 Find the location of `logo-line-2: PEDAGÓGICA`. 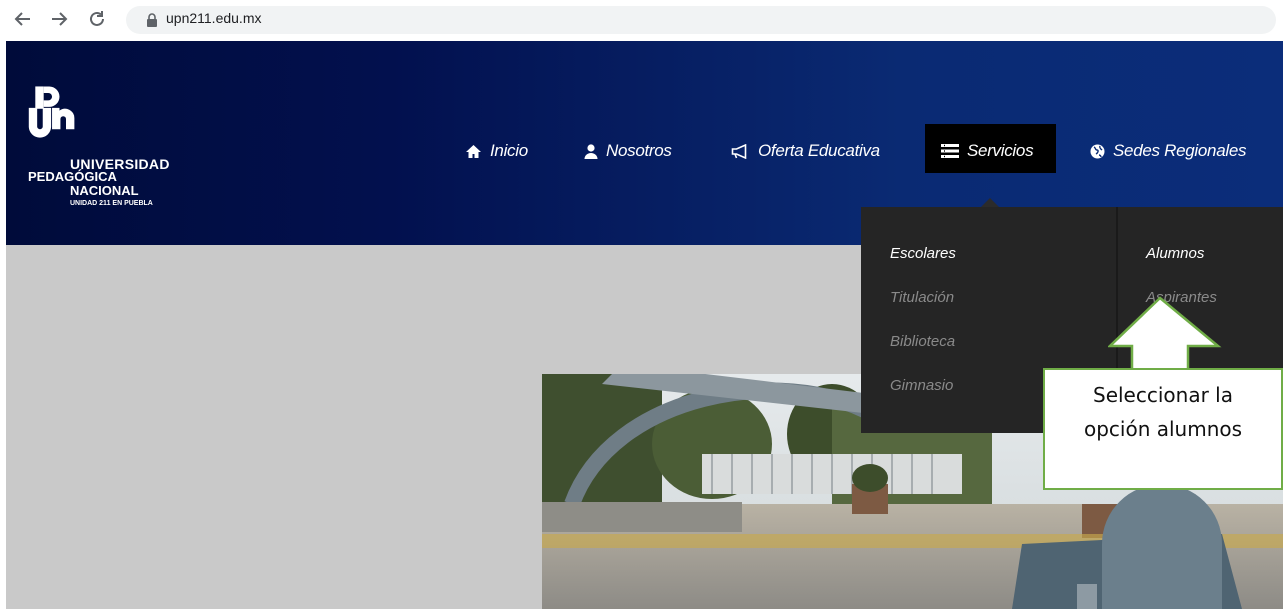

logo-line-2: PEDAGÓGICA is located at coordinates (72, 176).